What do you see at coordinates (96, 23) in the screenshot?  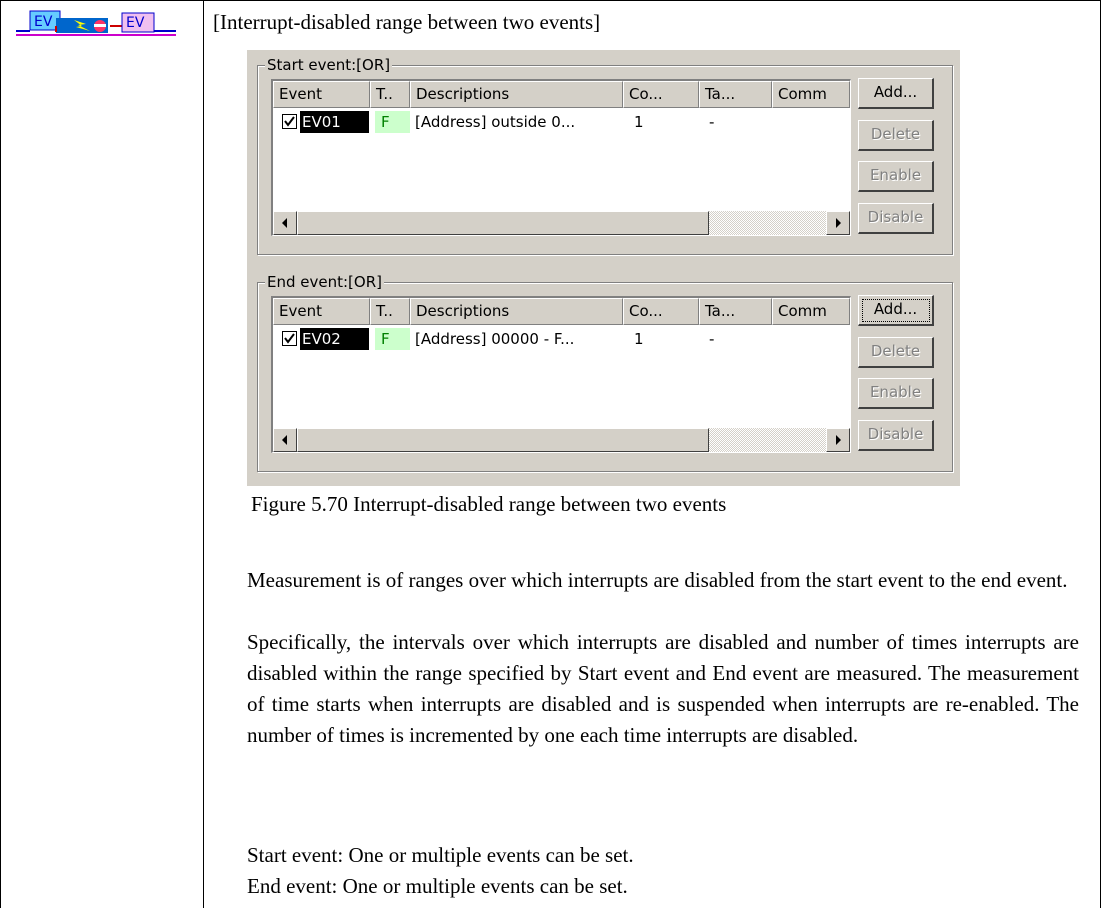 I see `interrupt-disabled-range-icon: EV EV` at bounding box center [96, 23].